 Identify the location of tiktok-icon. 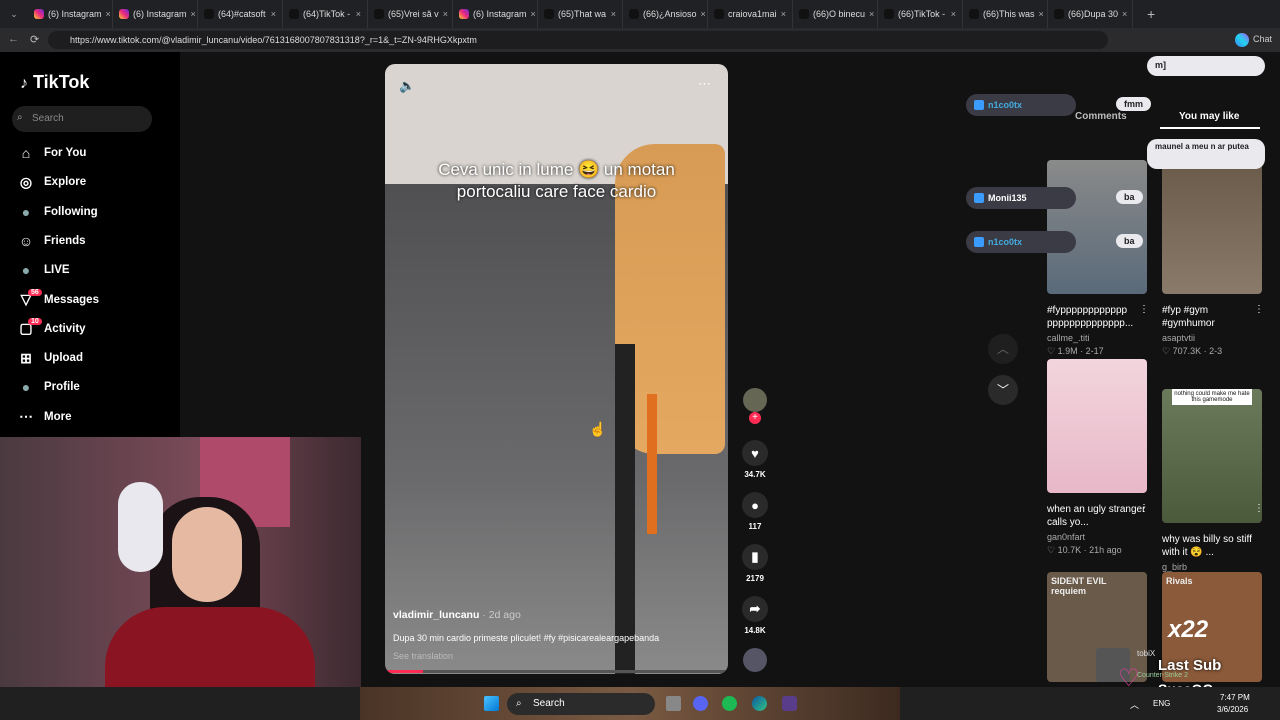
(549, 14).